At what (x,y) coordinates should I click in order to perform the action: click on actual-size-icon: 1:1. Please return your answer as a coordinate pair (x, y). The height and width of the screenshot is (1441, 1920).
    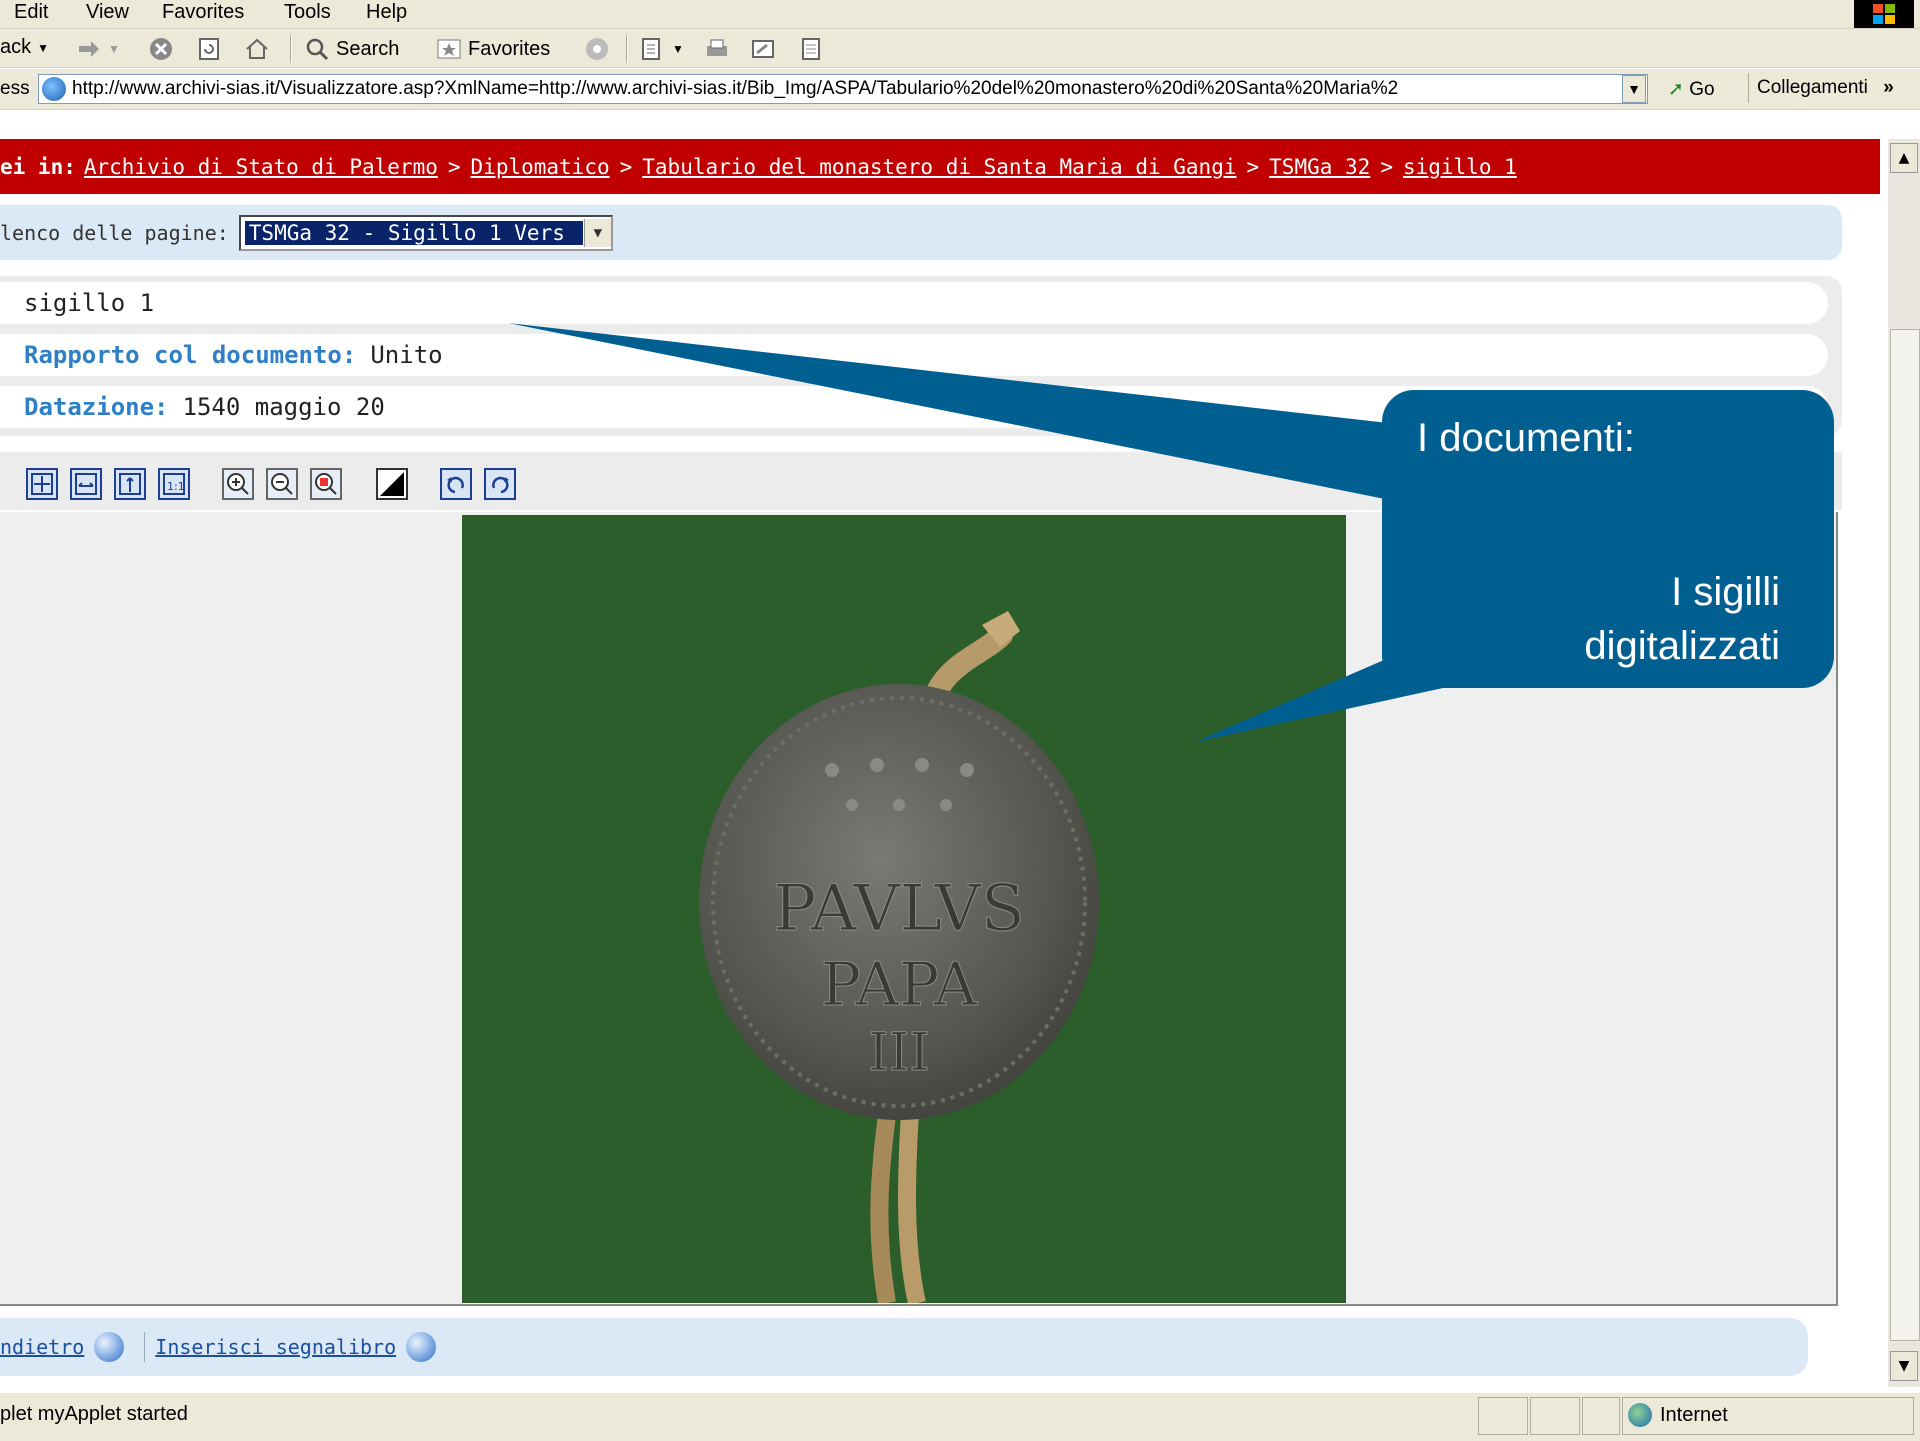
    Looking at the image, I should click on (174, 484).